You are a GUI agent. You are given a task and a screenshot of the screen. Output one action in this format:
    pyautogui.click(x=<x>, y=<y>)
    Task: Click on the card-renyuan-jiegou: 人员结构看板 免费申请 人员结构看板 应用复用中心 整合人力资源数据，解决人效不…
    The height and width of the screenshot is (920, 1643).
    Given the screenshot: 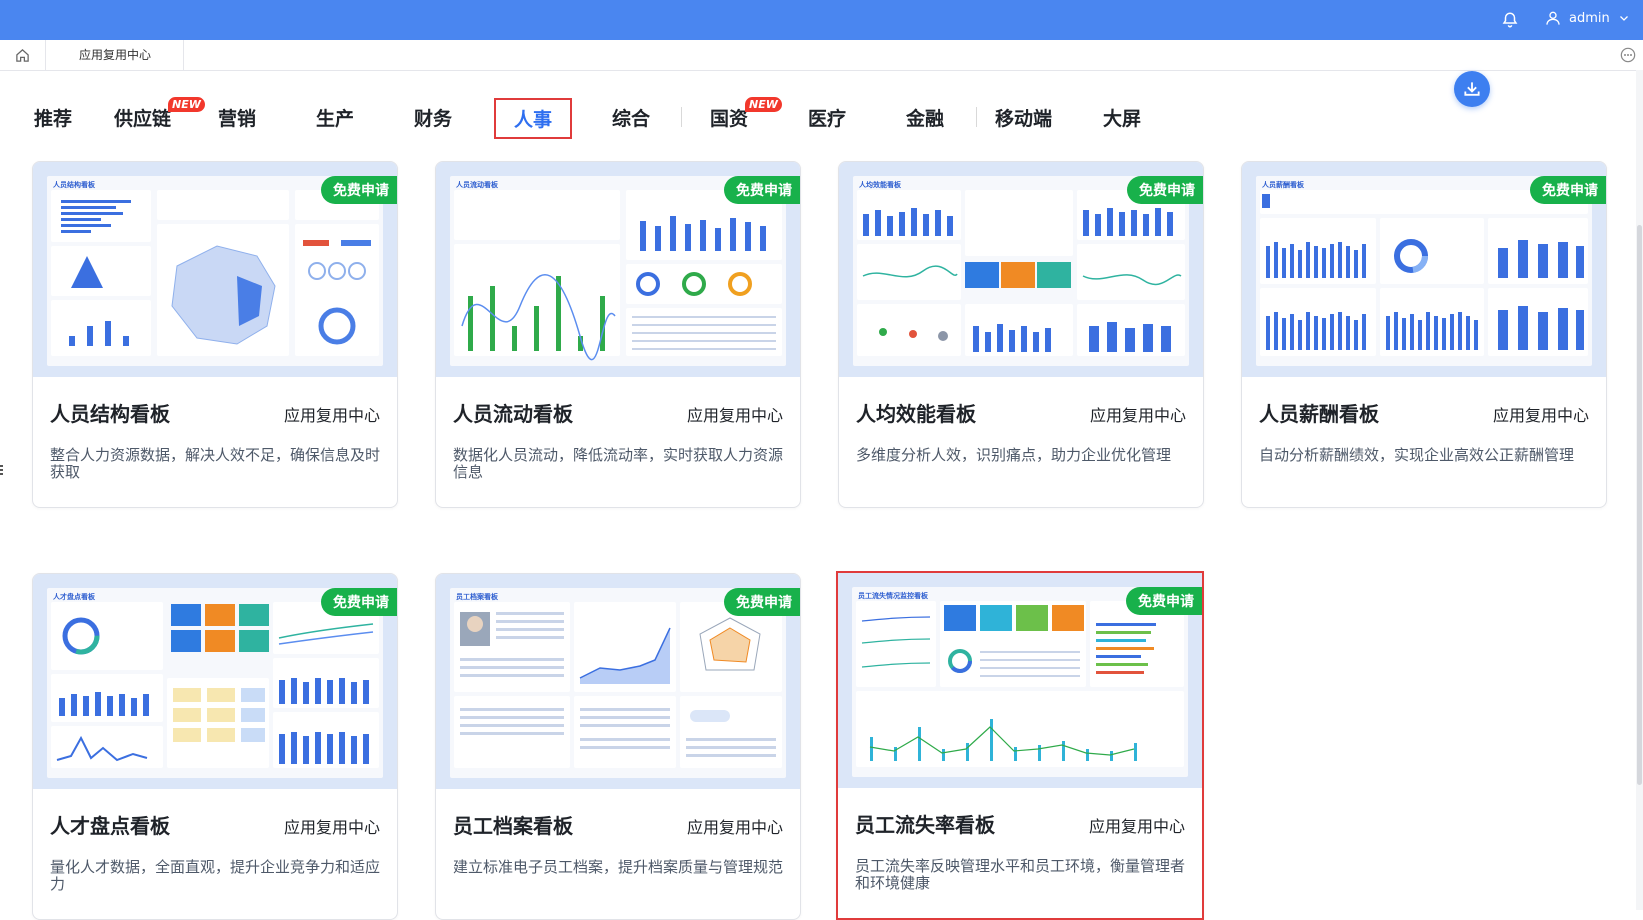 What is the action you would take?
    pyautogui.click(x=215, y=334)
    